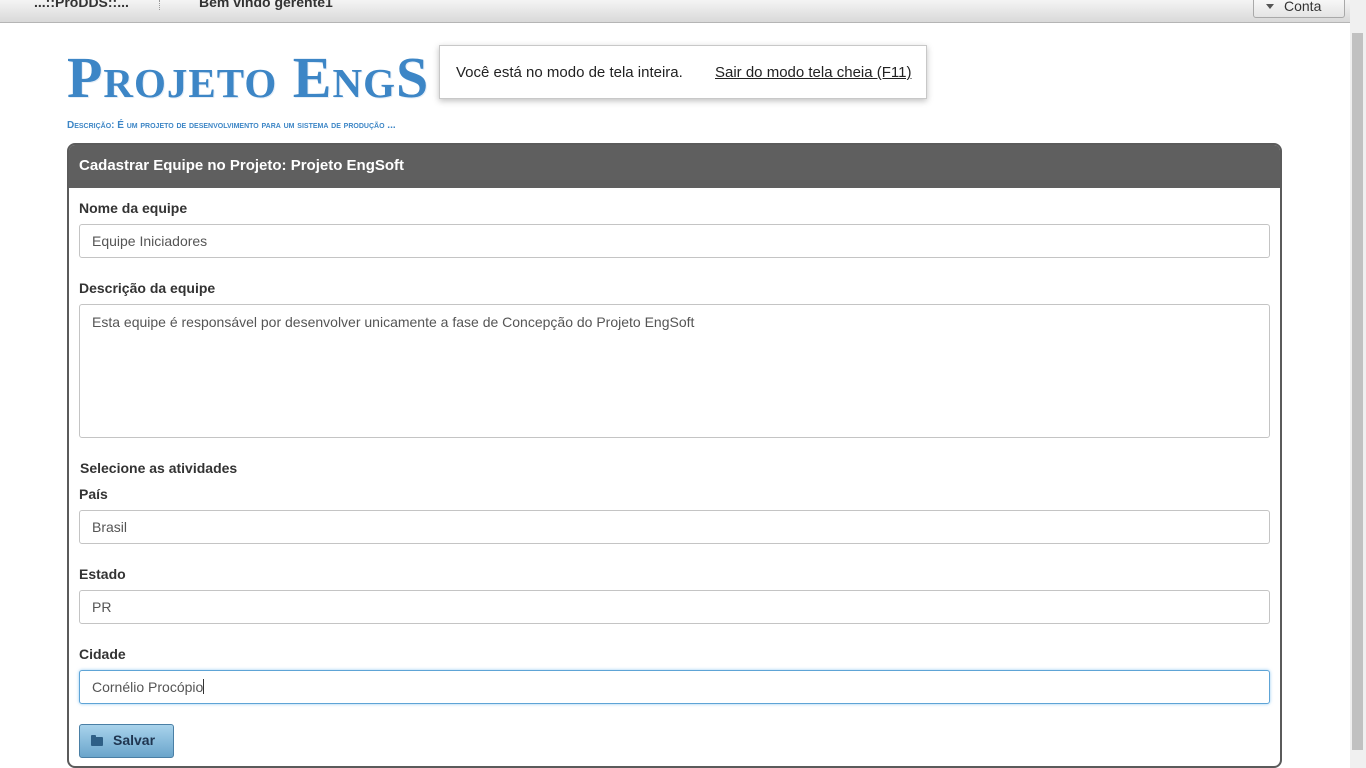  What do you see at coordinates (266, 5) in the screenshot?
I see `welcome-text: Bem vindo gerente1` at bounding box center [266, 5].